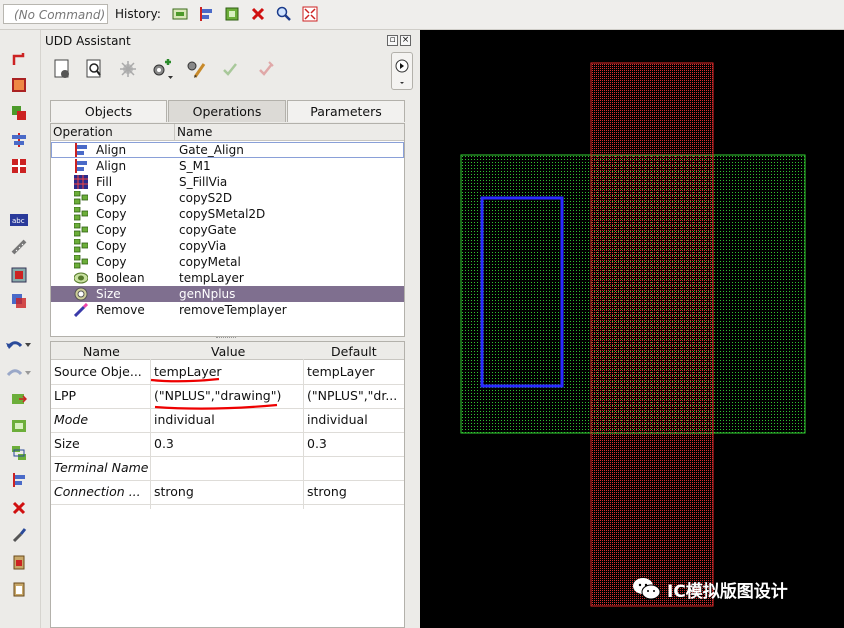 This screenshot has width=844, height=628. I want to click on property-value-field: strong, so click(228, 492).